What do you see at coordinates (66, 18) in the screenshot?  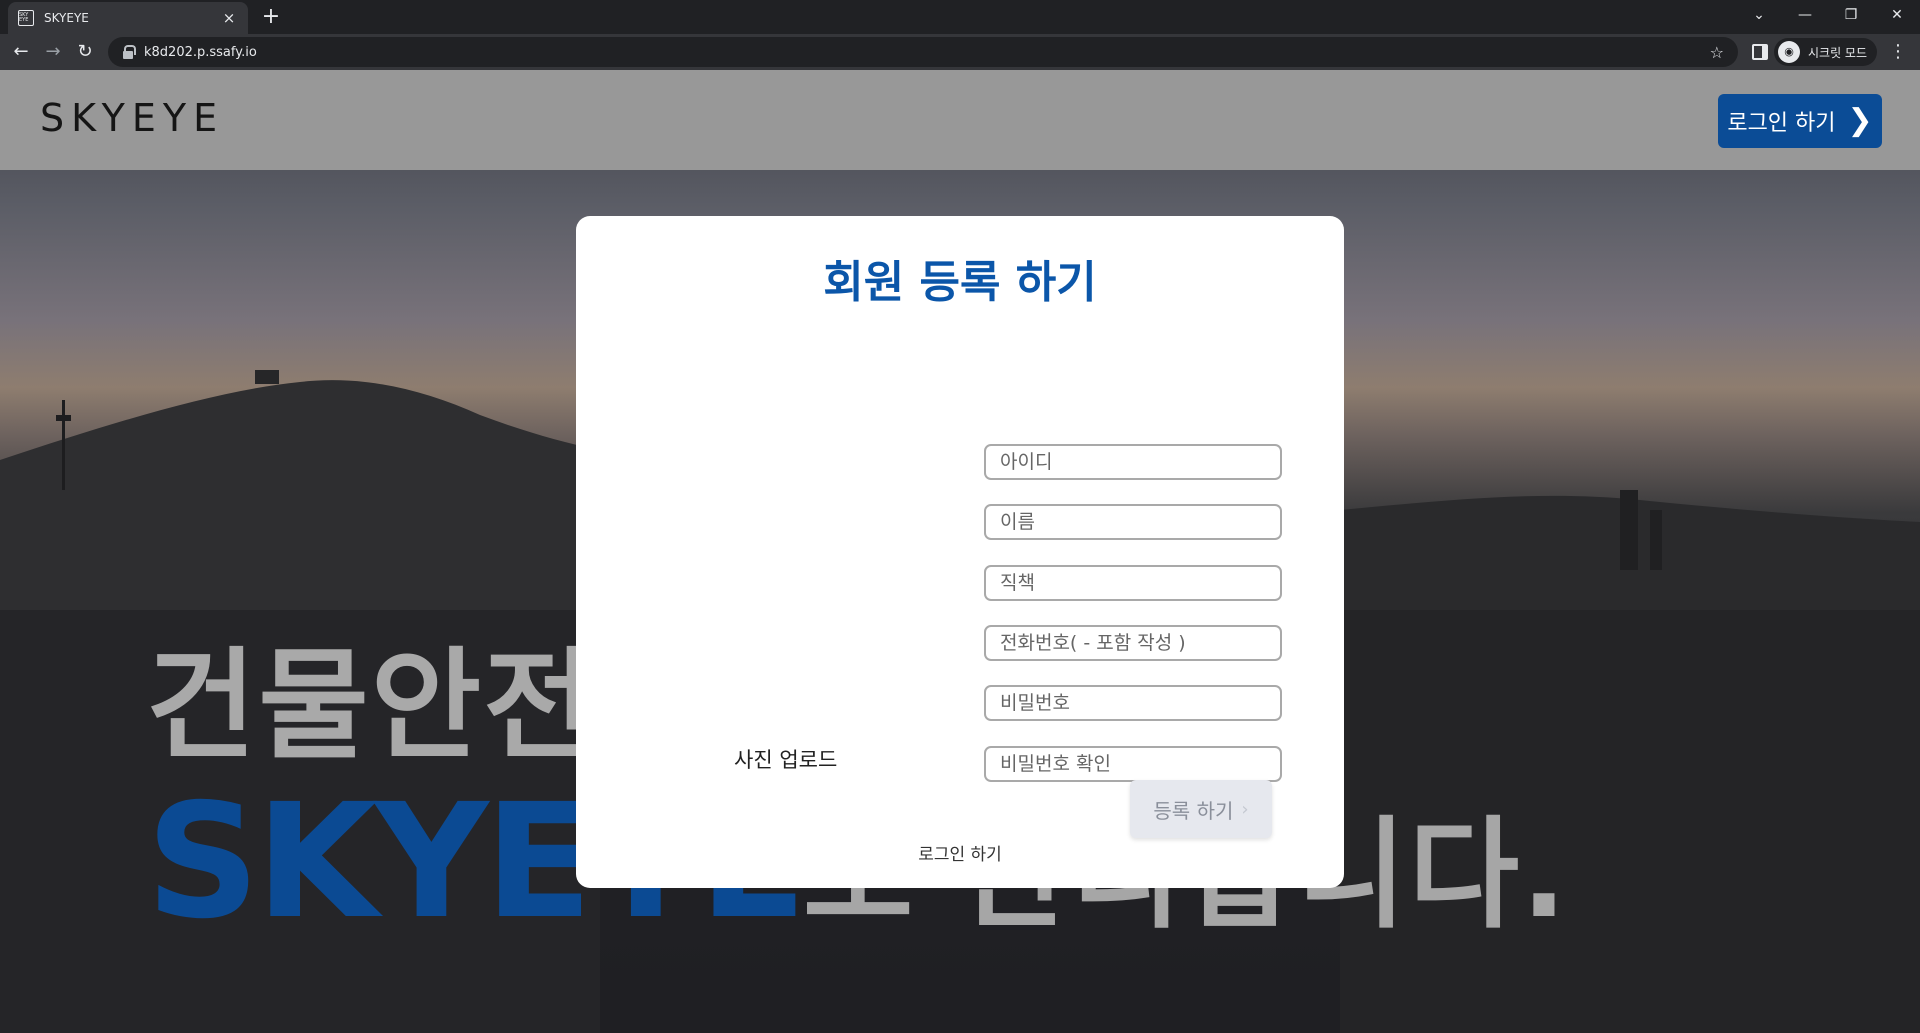 I see `tab-title: SKYEYE` at bounding box center [66, 18].